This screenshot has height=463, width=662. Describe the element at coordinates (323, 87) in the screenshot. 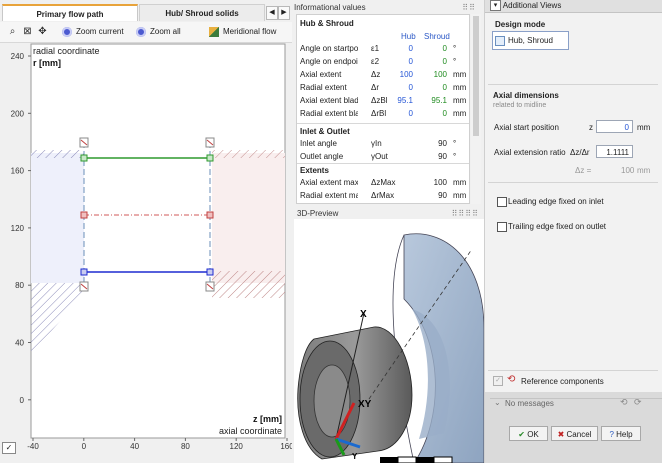

I see `info-row-label: Radial extent` at that location.